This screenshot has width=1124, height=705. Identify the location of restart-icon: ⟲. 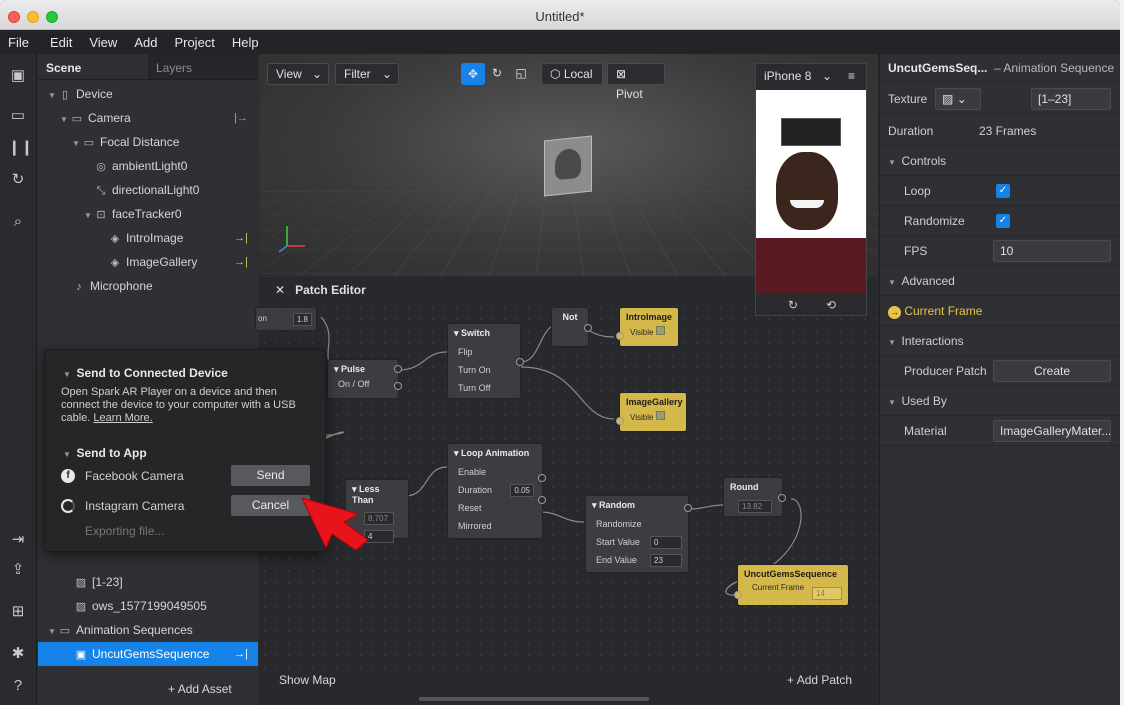
(831, 305).